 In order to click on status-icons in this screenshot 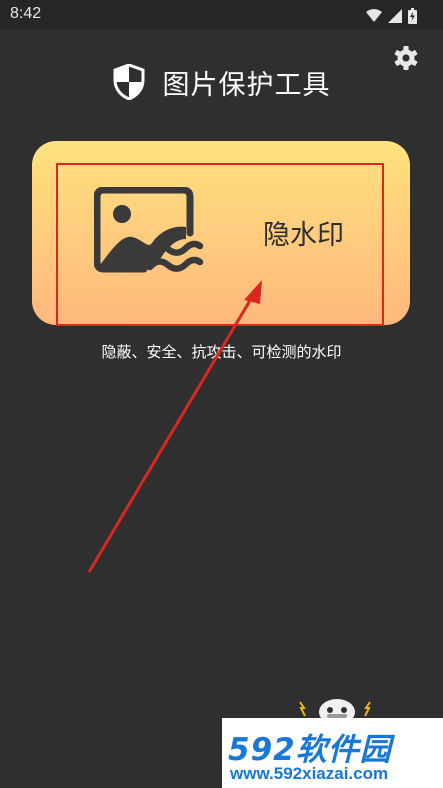, I will do `click(391, 16)`.